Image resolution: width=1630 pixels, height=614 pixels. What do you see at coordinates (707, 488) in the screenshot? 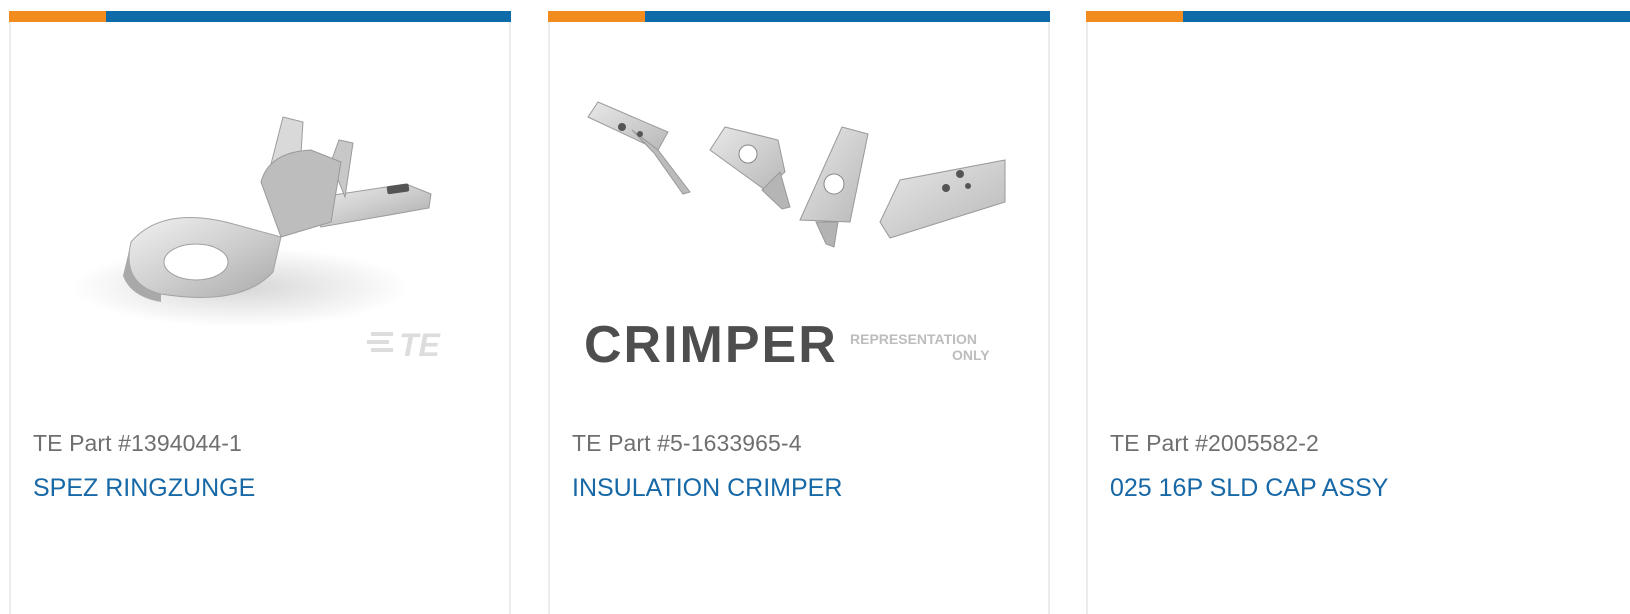
I see `product-name-link: INSULATION CRIMPER` at bounding box center [707, 488].